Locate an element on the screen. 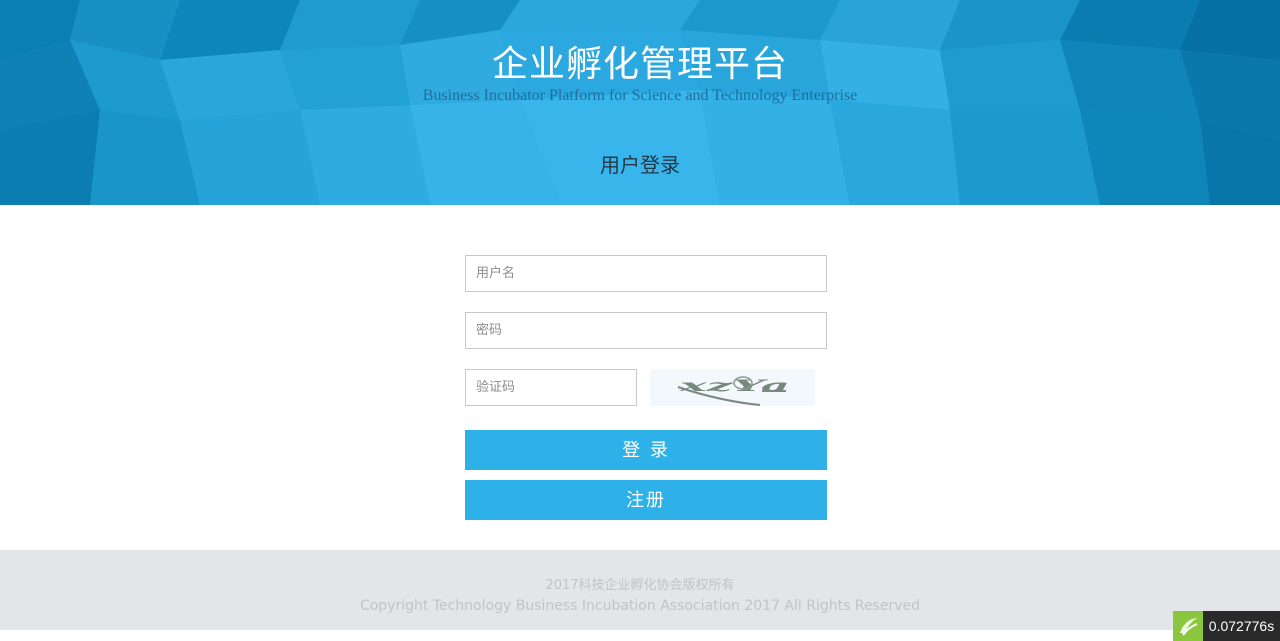  captcha-image: xzYa is located at coordinates (732, 387).